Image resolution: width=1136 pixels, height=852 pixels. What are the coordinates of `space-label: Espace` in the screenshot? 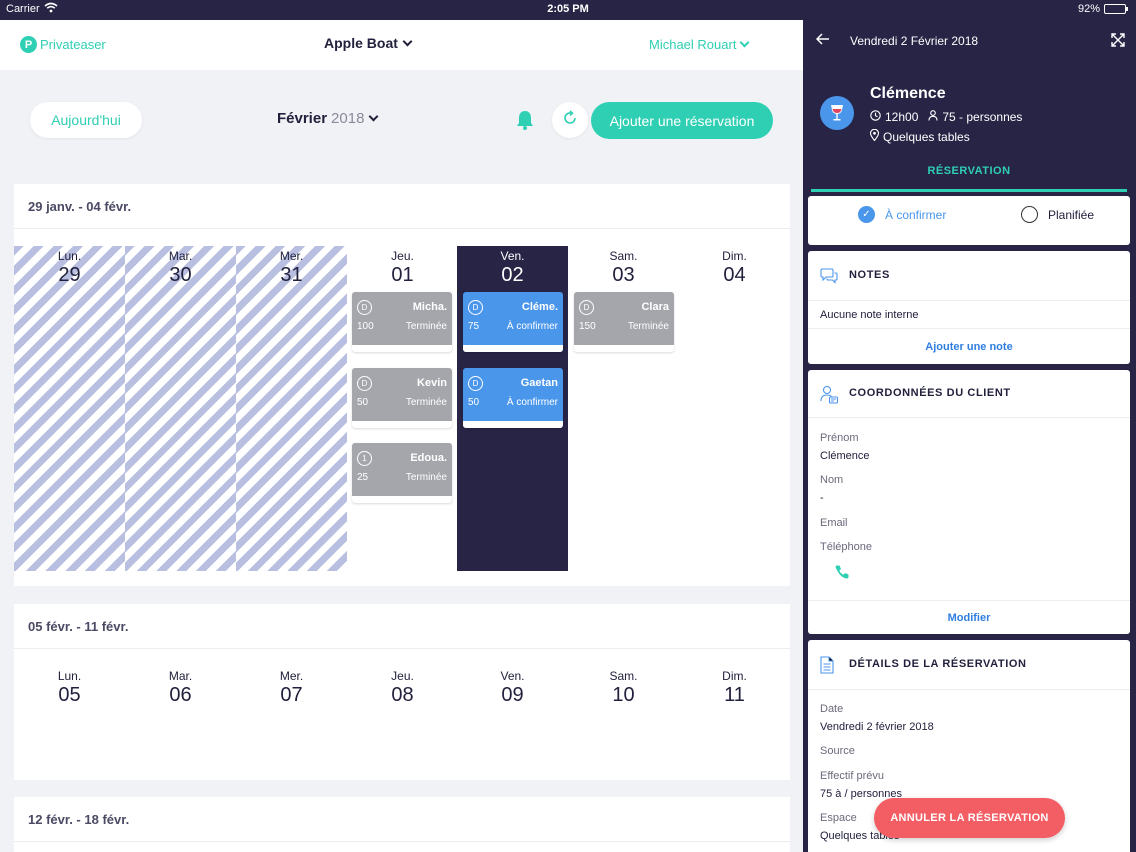 It's located at (838, 818).